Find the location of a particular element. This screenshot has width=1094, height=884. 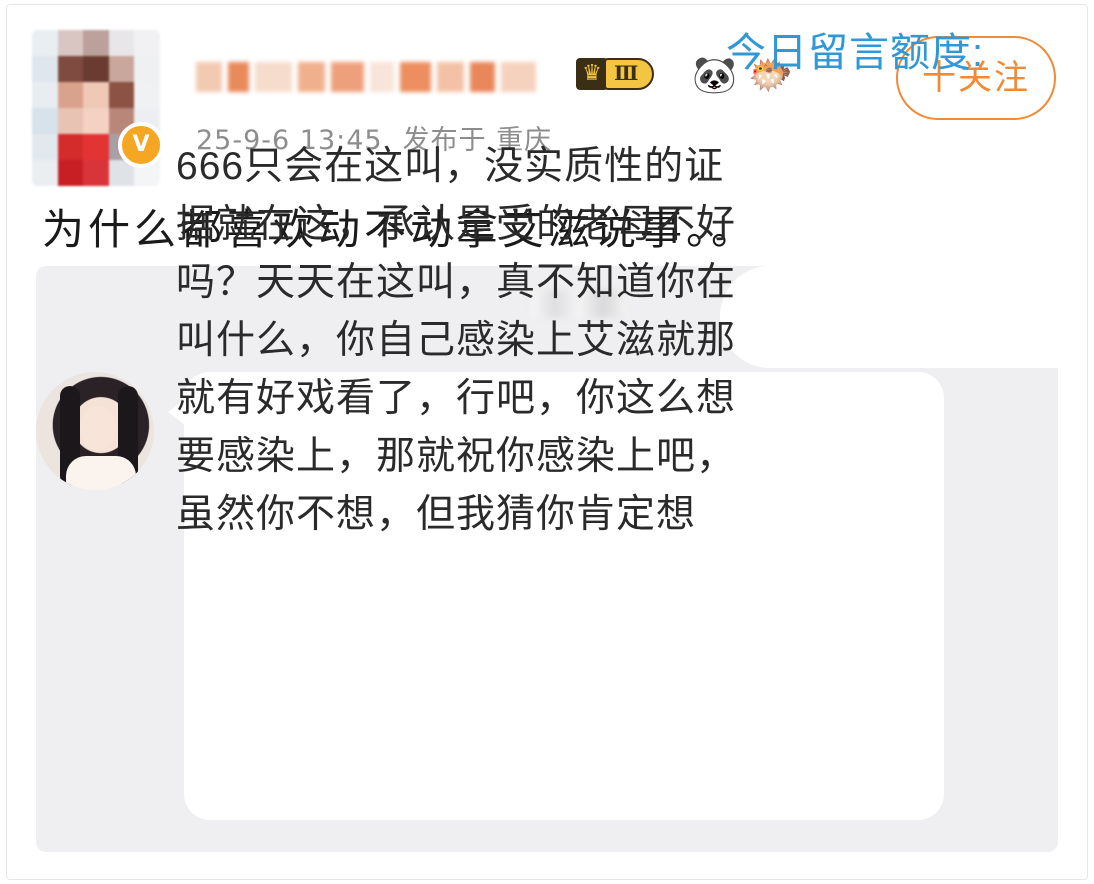

level-label: Ⅲ is located at coordinates (629, 74).